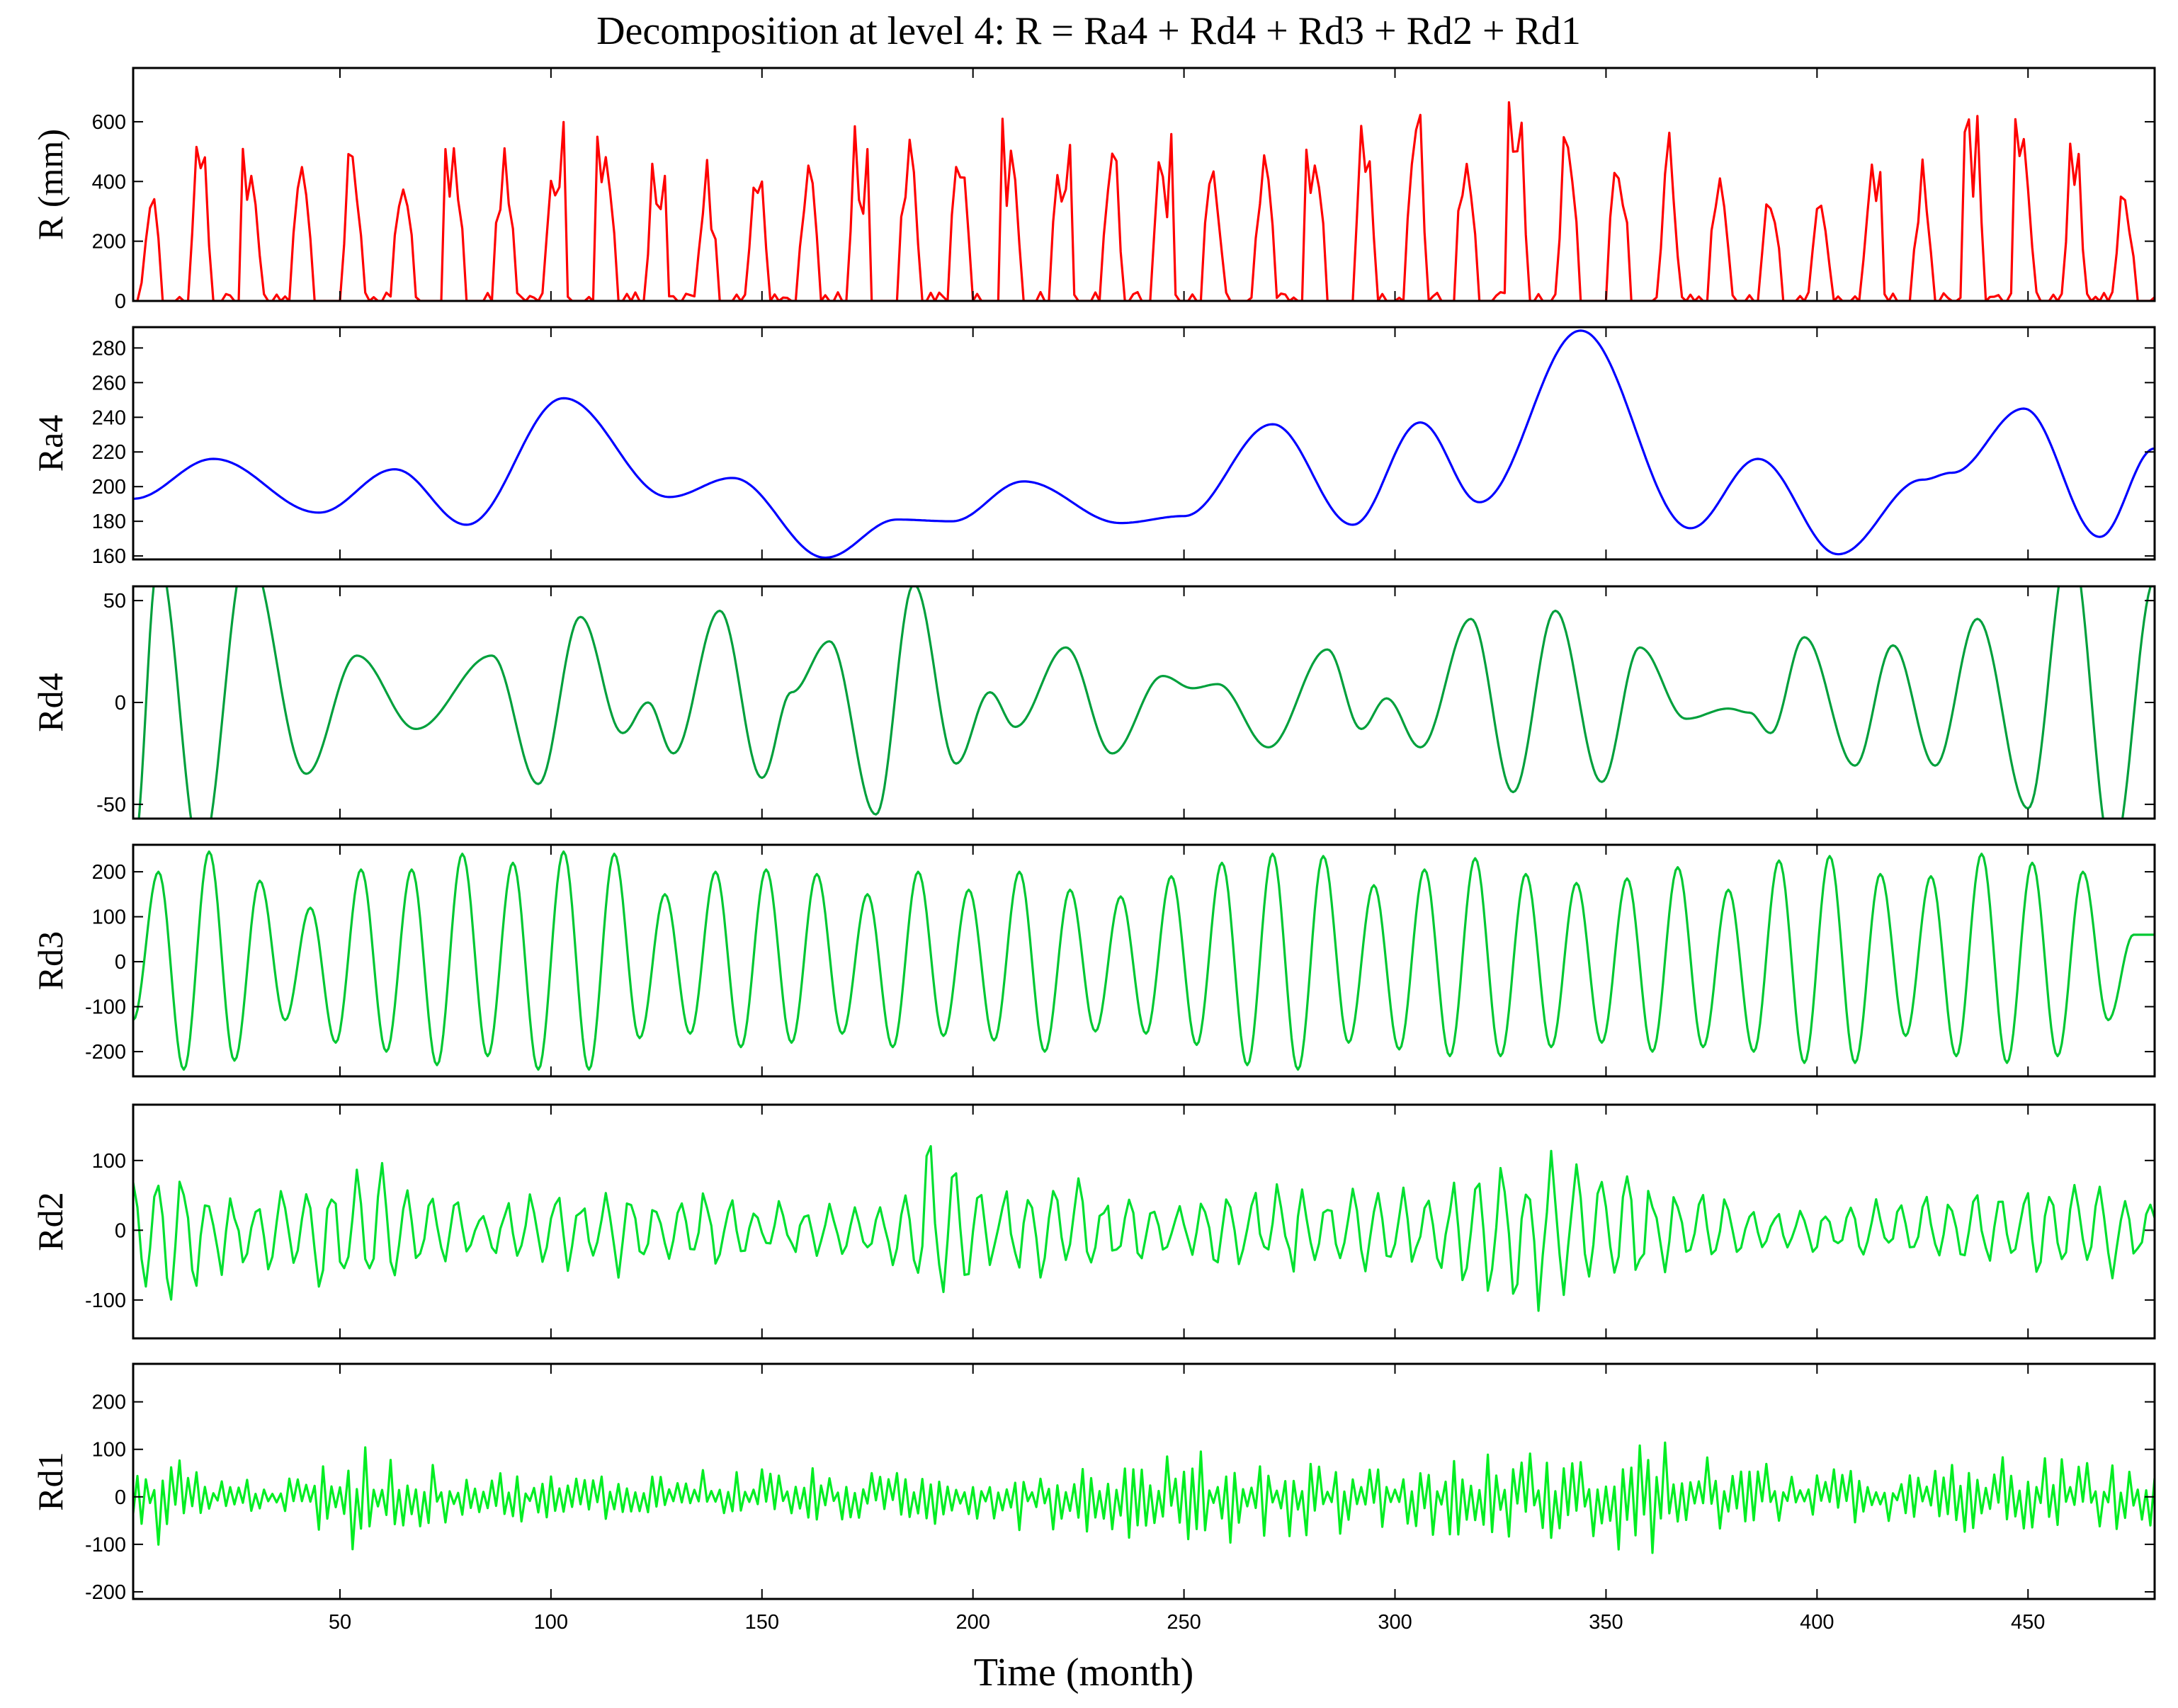 The height and width of the screenshot is (1708, 2178). What do you see at coordinates (109, 182) in the screenshot?
I see `y-tick-label: 400` at bounding box center [109, 182].